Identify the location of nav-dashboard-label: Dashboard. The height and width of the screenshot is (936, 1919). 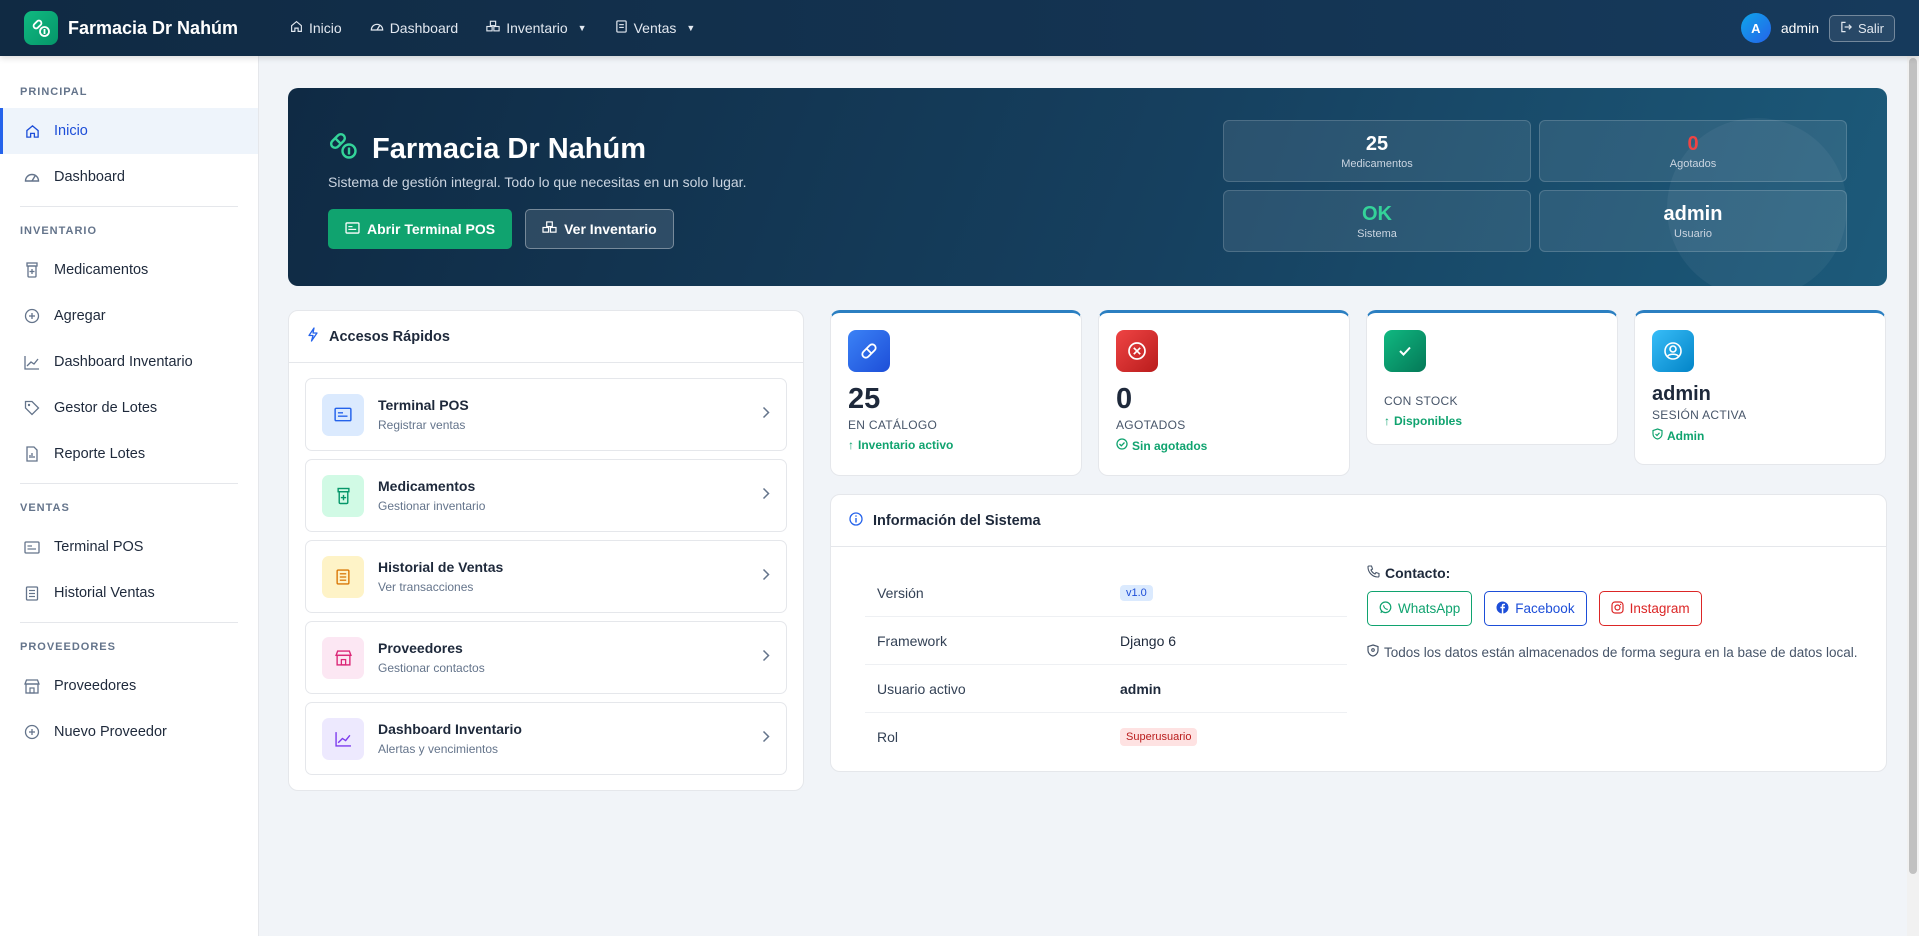
(424, 28).